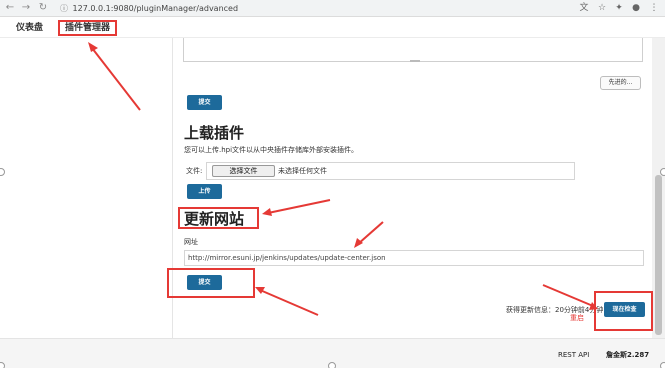  Describe the element at coordinates (658, 255) in the screenshot. I see `scrollbar-thumb` at that location.